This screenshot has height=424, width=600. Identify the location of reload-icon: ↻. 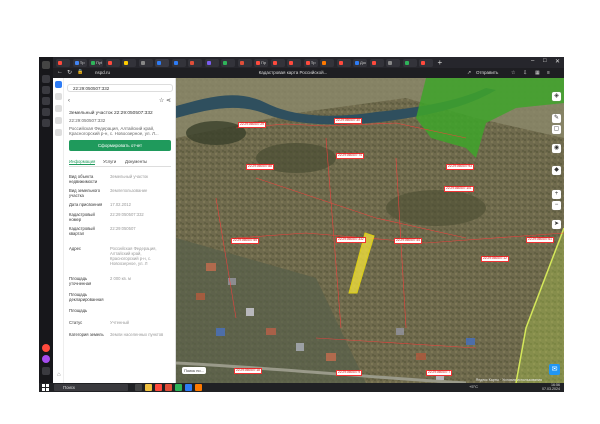
(69, 72).